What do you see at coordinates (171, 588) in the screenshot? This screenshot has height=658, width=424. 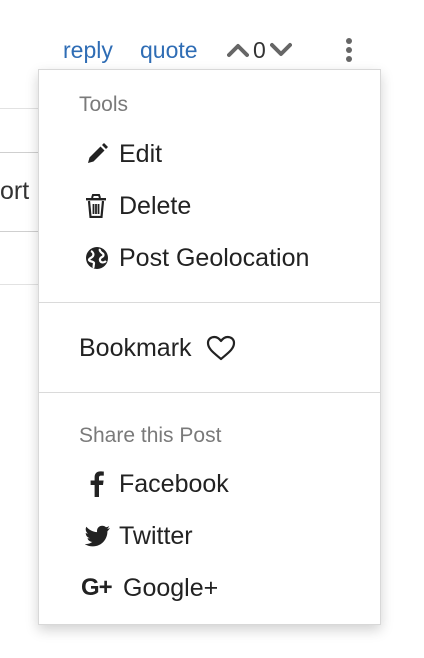 I see `google-plus-label: Google+` at bounding box center [171, 588].